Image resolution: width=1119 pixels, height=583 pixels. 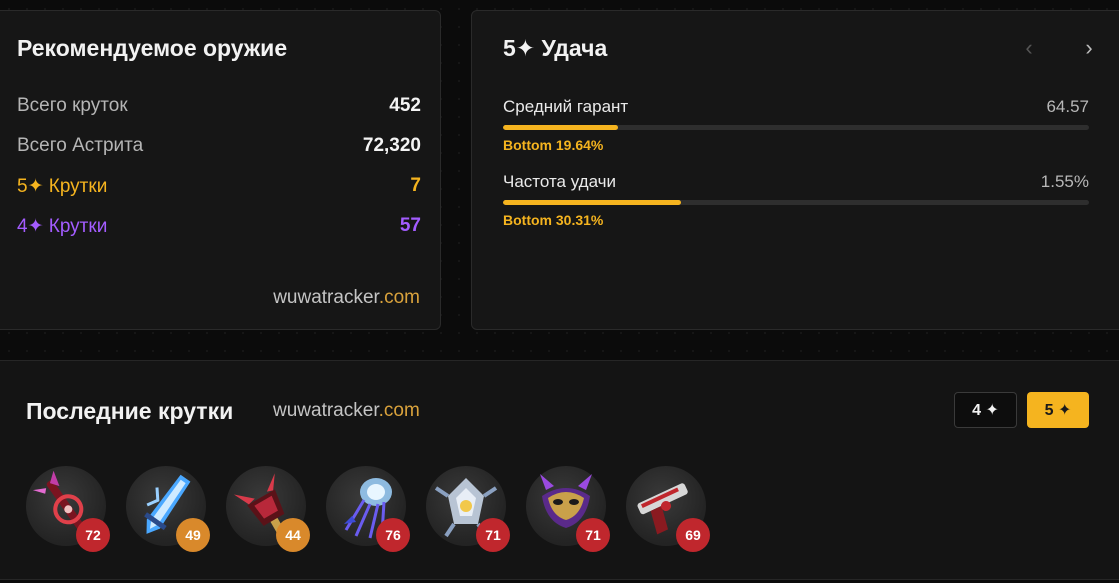 What do you see at coordinates (130, 411) in the screenshot?
I see `section-title: Последние крутки` at bounding box center [130, 411].